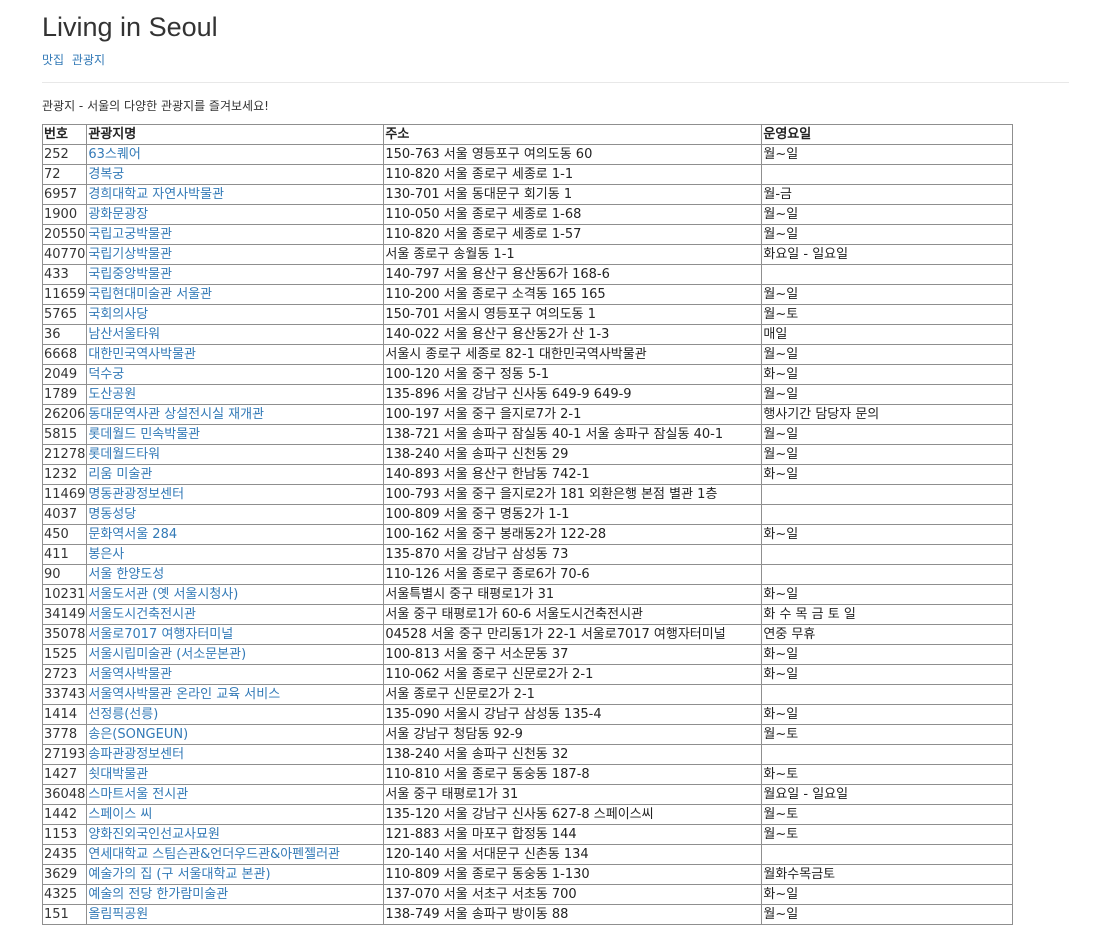 The image size is (1099, 925). I want to click on row-address: 150-763 서울 영등포구 여의도동 60, so click(573, 154).